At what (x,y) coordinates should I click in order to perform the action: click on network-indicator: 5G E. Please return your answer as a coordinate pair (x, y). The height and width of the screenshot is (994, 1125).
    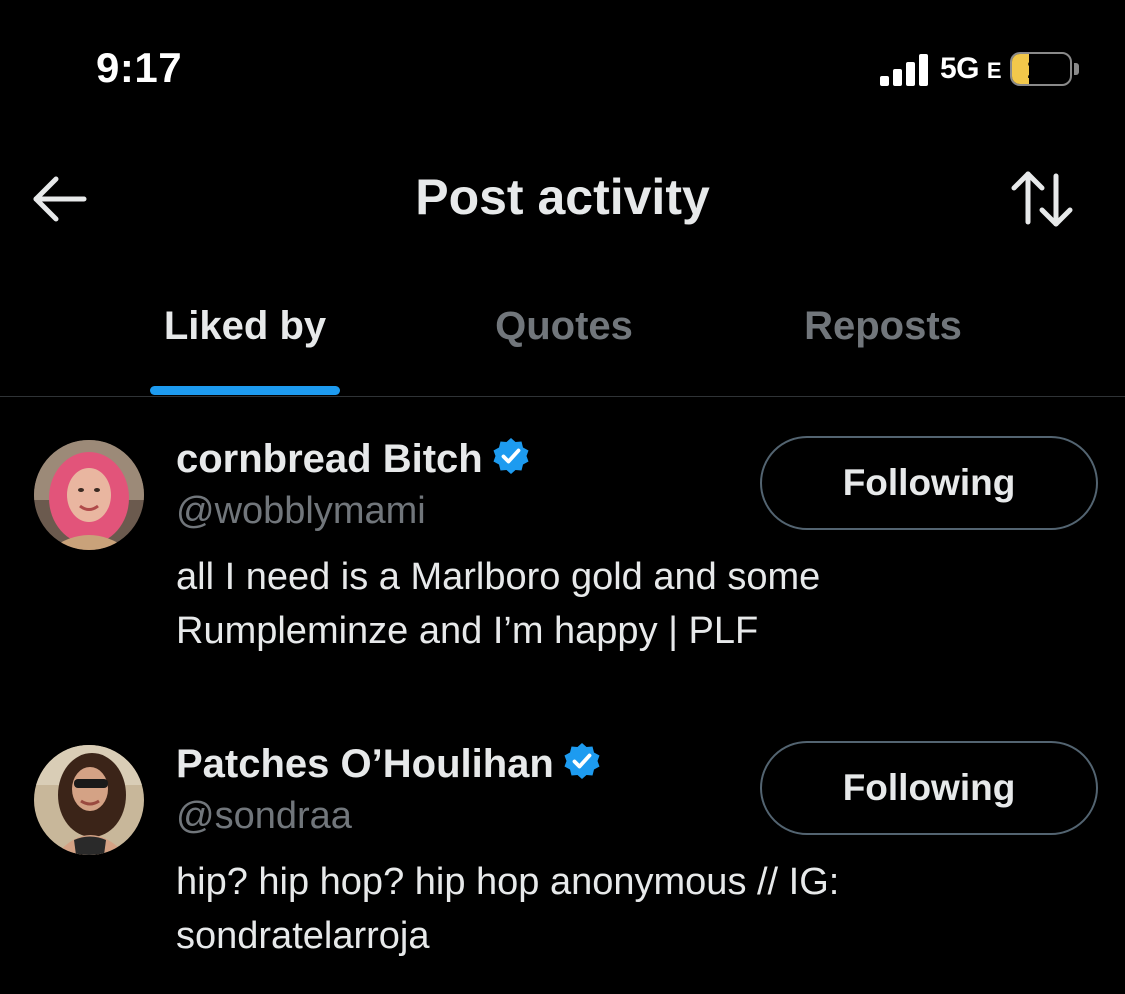
    Looking at the image, I should click on (971, 68).